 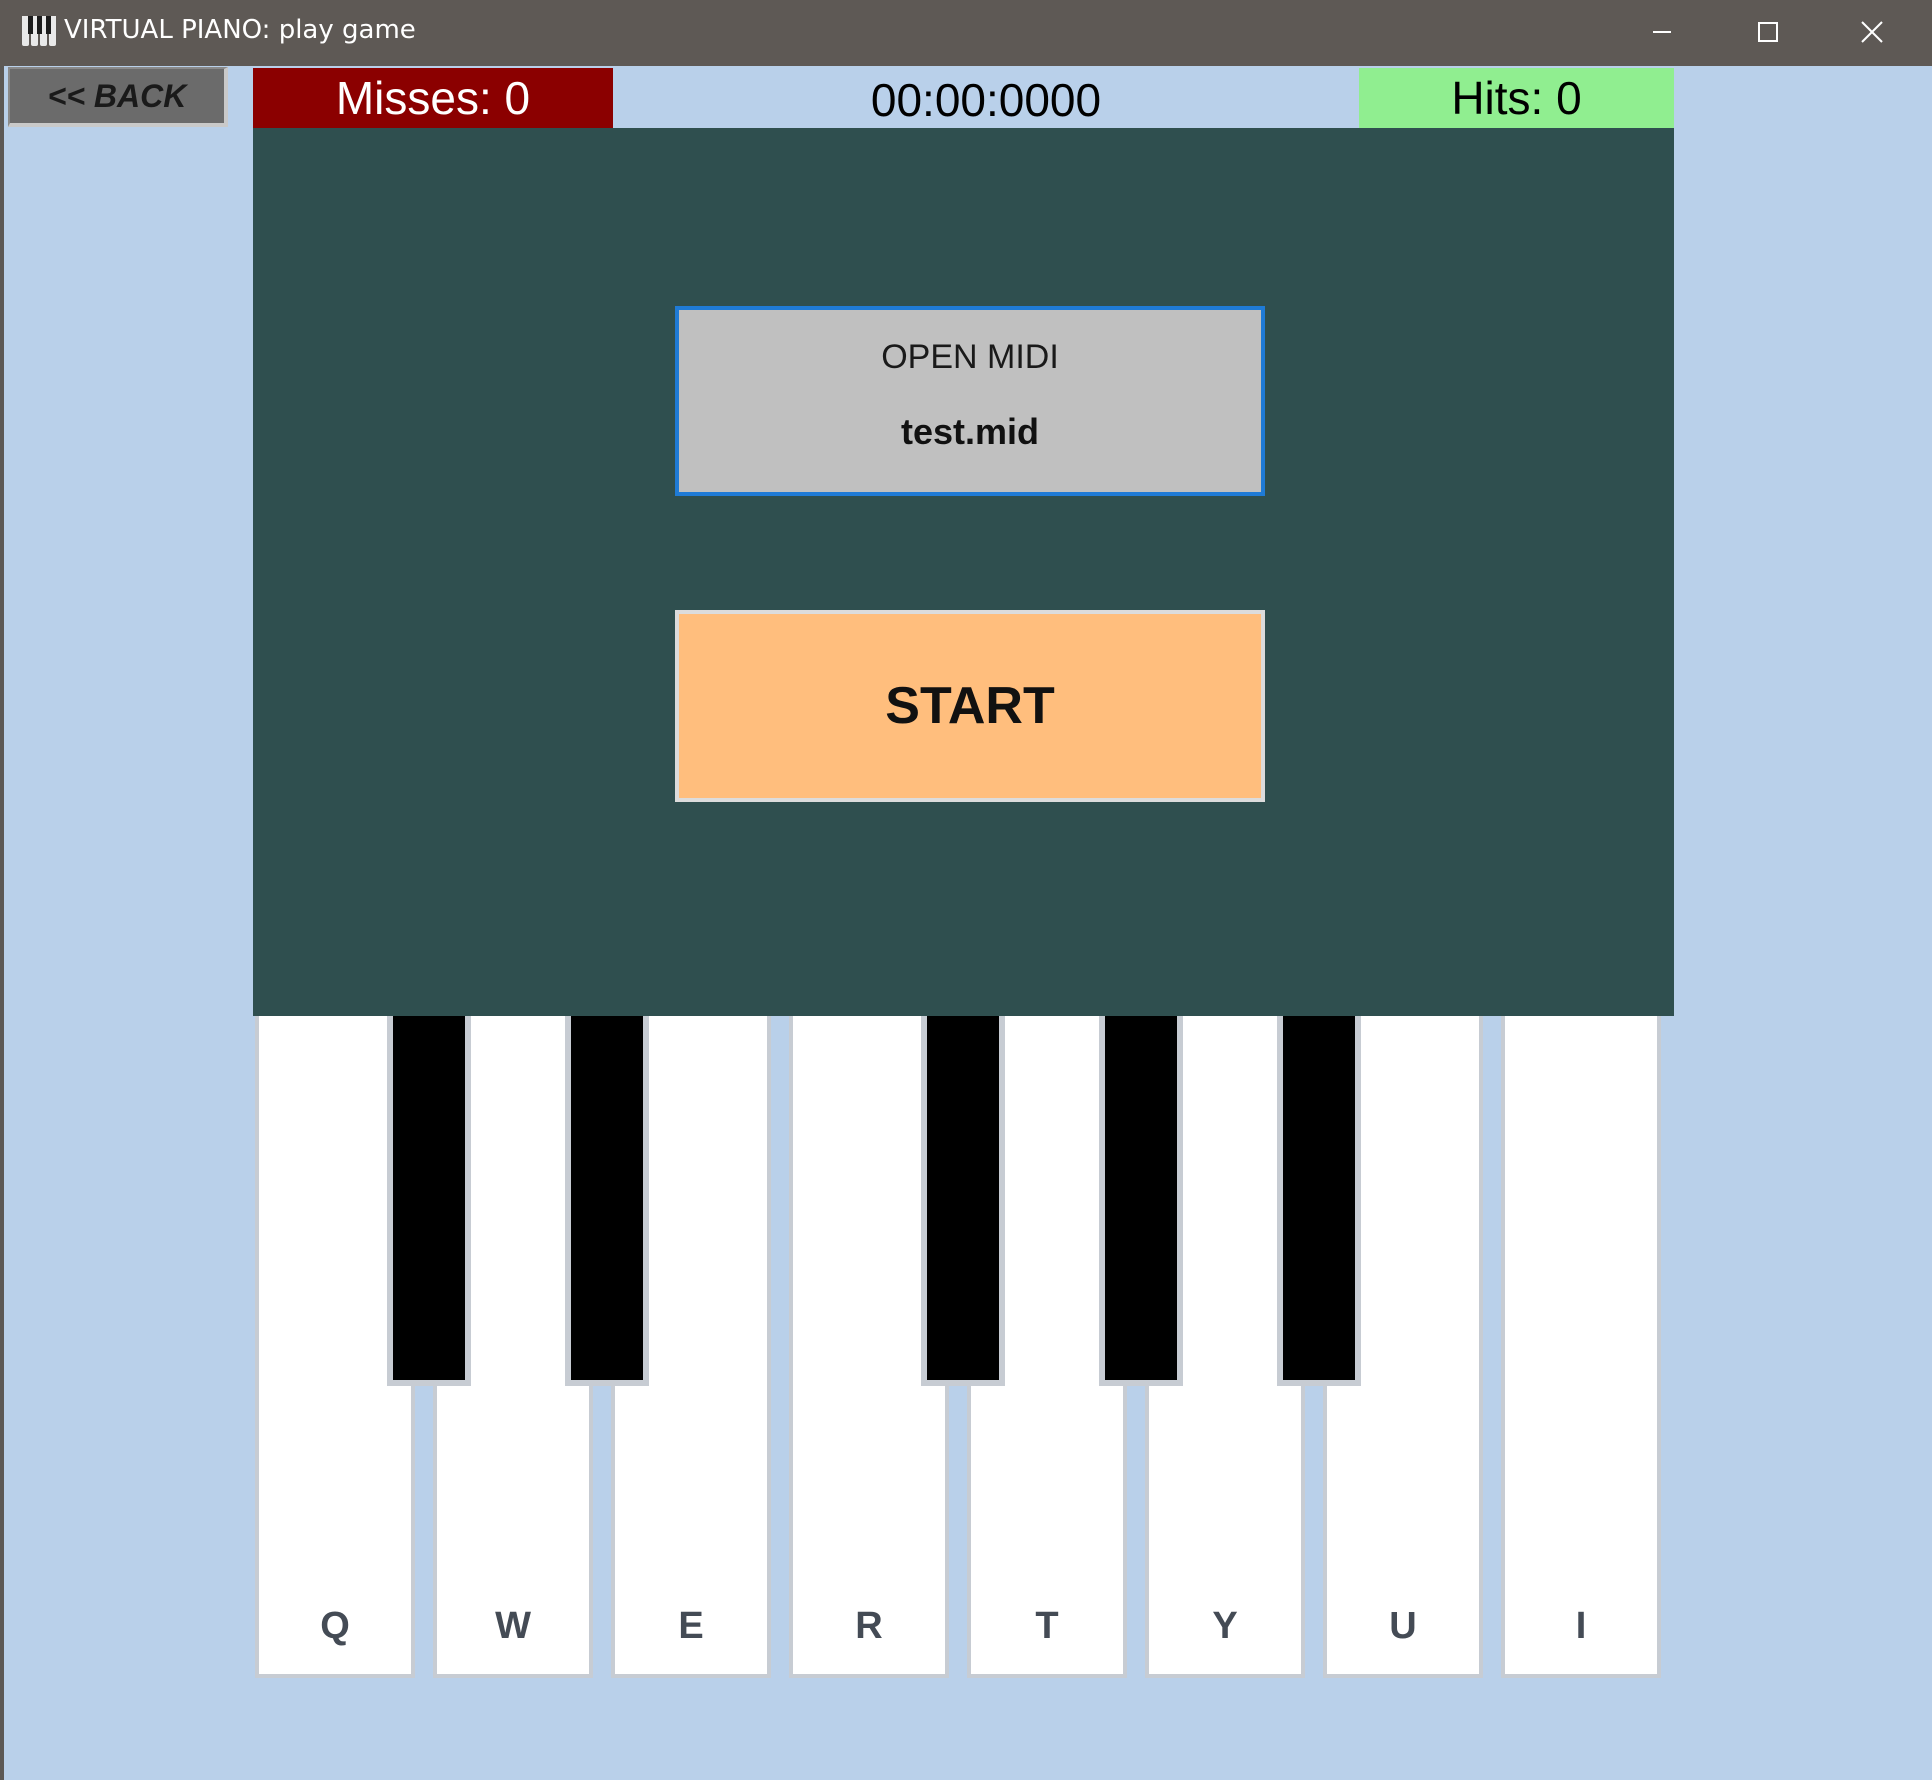 What do you see at coordinates (1581, 1347) in the screenshot?
I see `piano-key-i: I` at bounding box center [1581, 1347].